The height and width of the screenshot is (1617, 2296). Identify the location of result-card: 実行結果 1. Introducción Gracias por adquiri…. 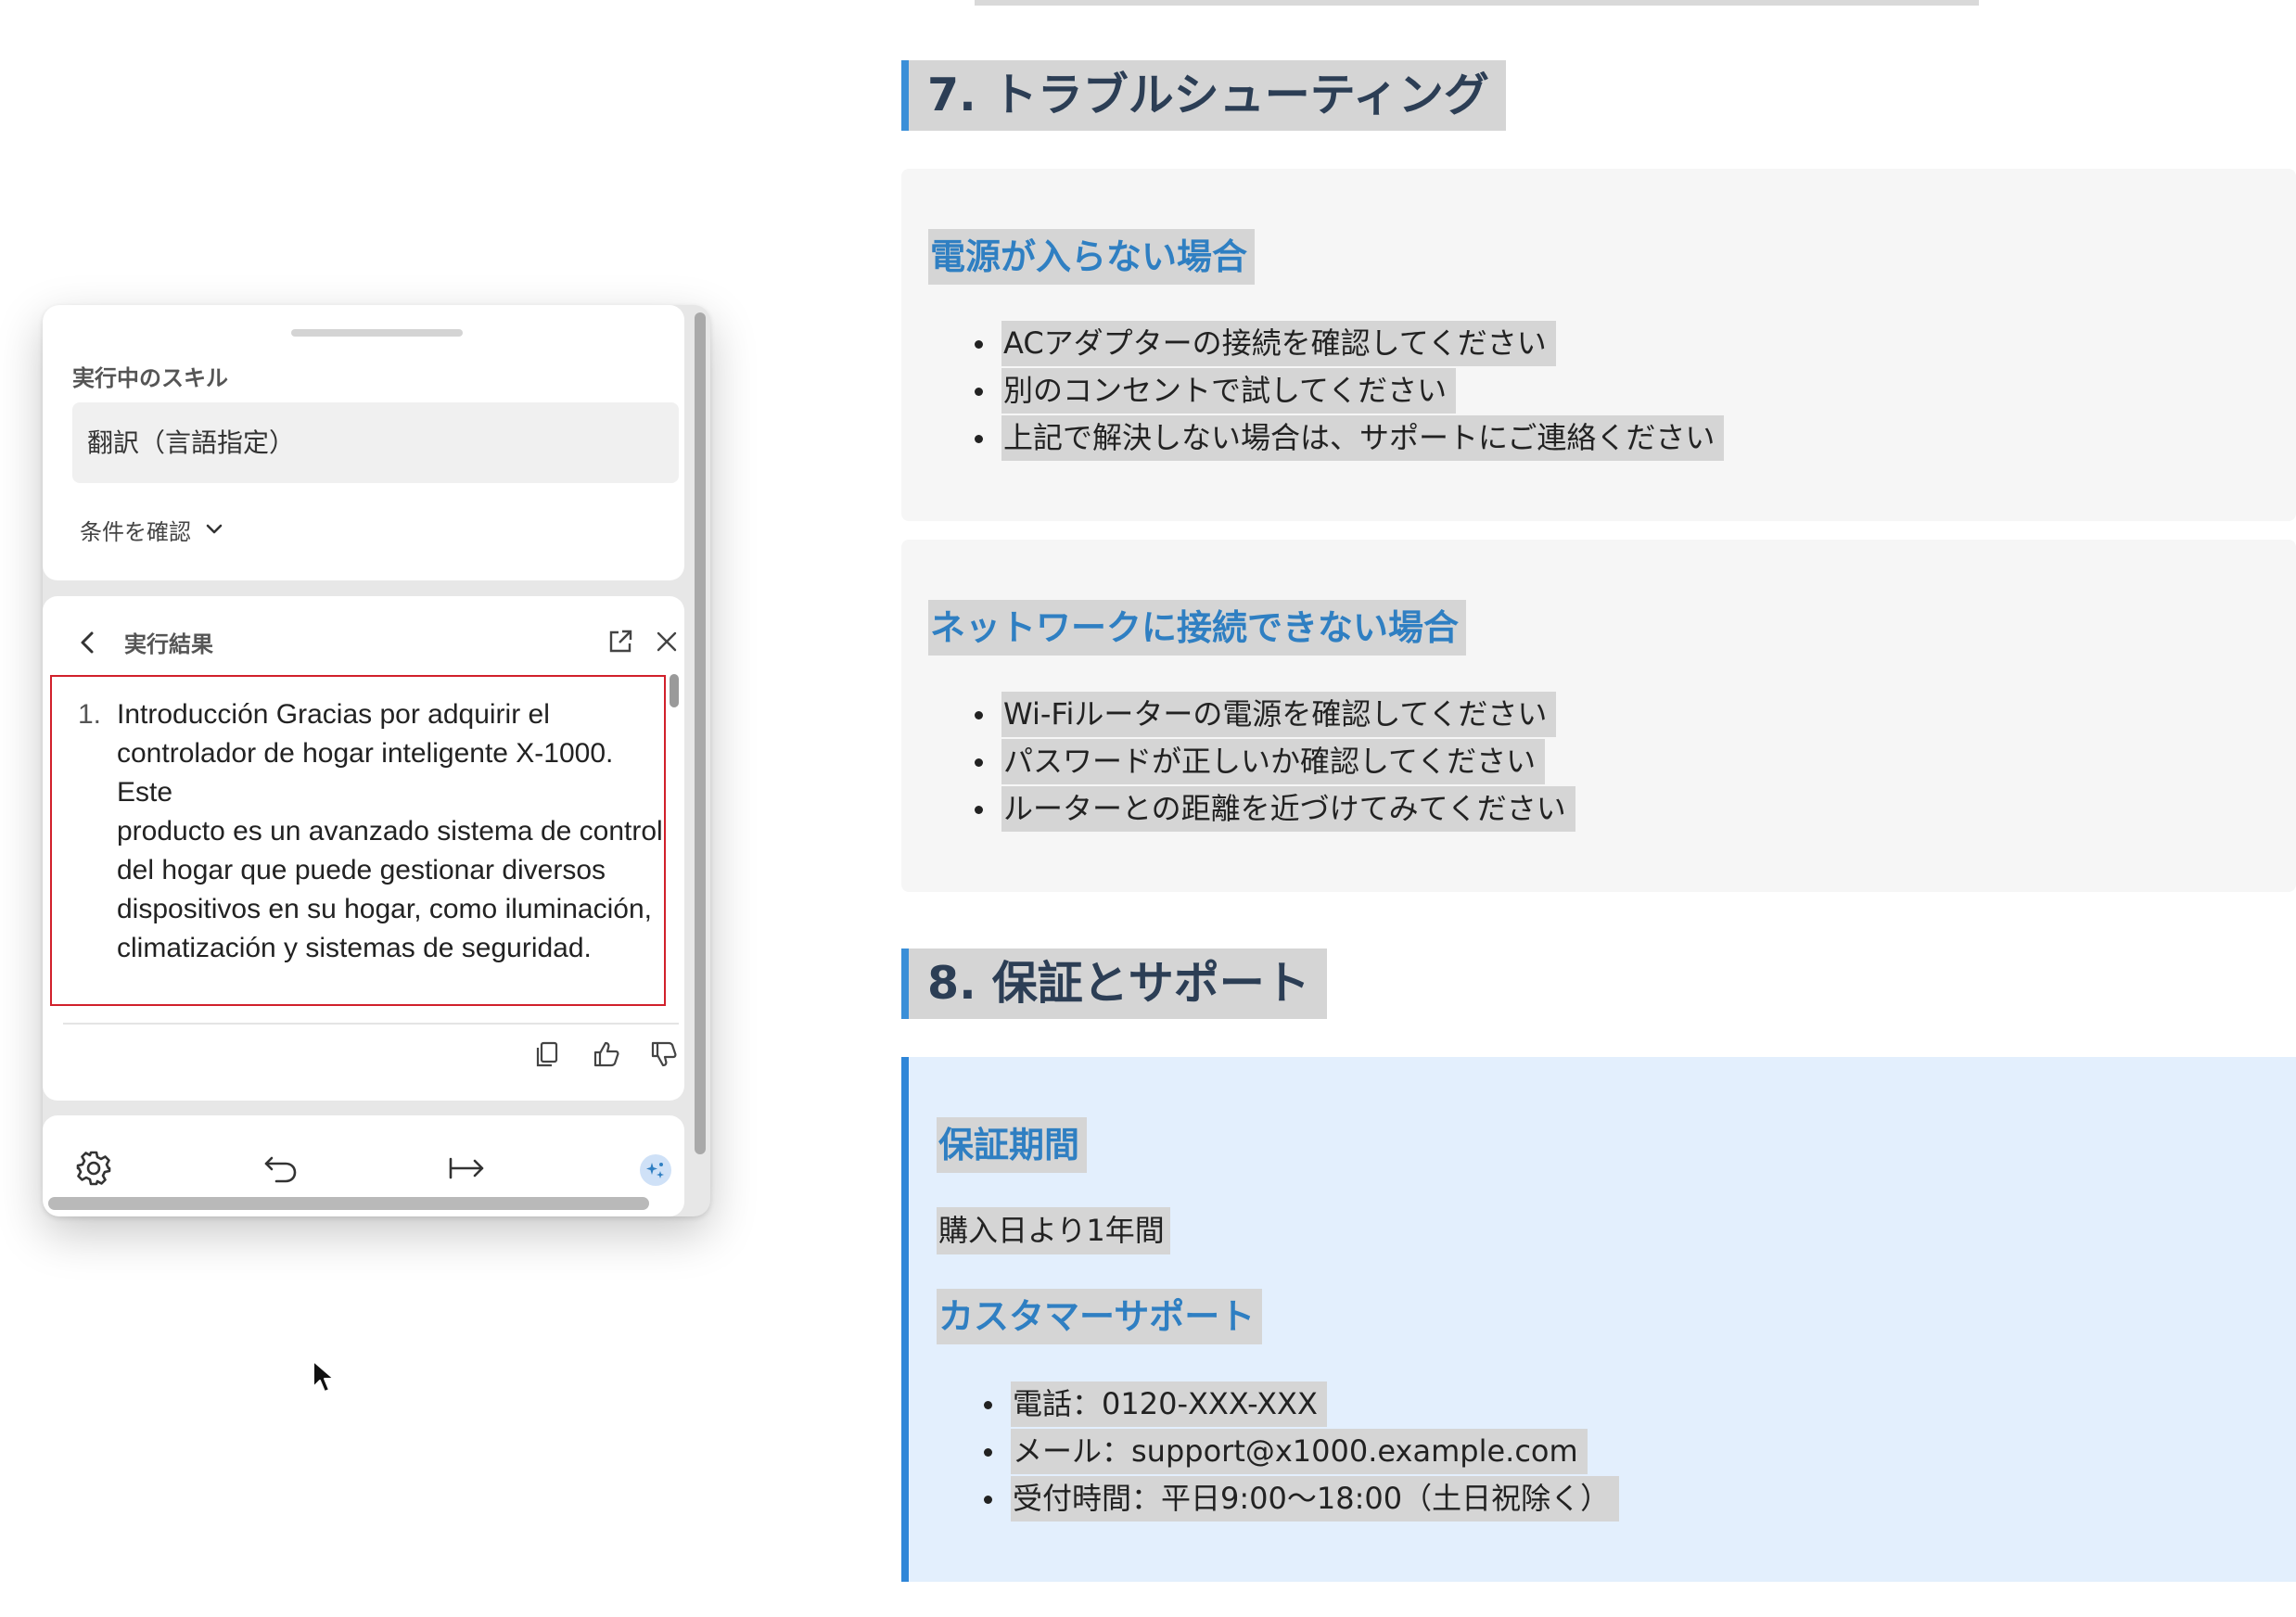
(363, 848).